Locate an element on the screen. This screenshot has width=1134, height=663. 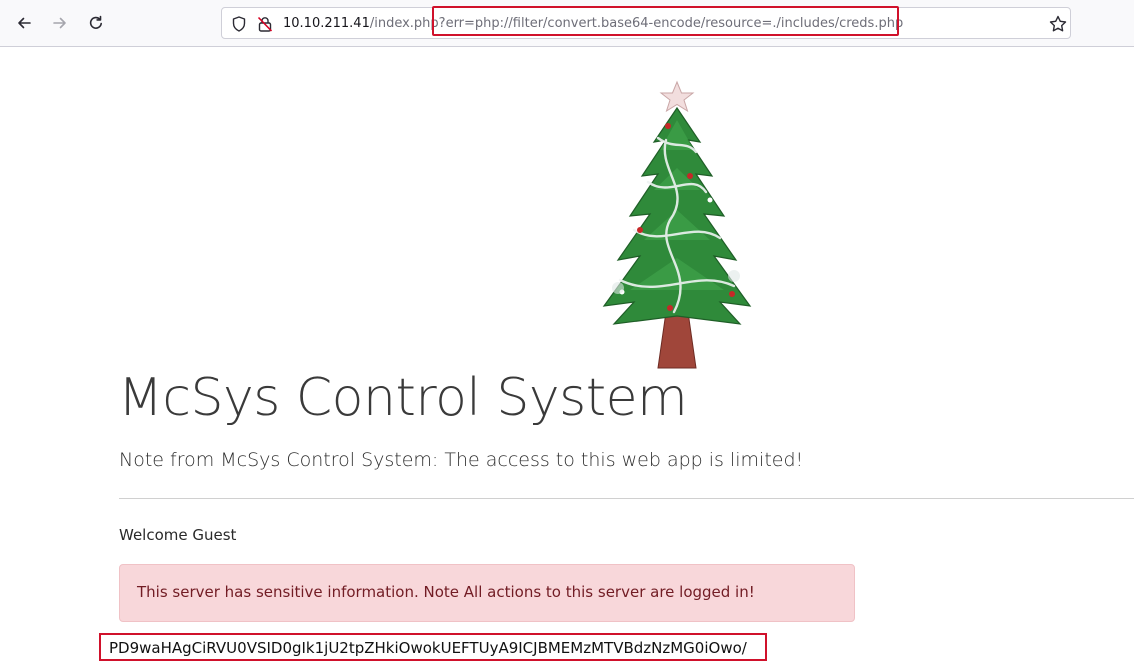
reload-icon is located at coordinates (95, 22).